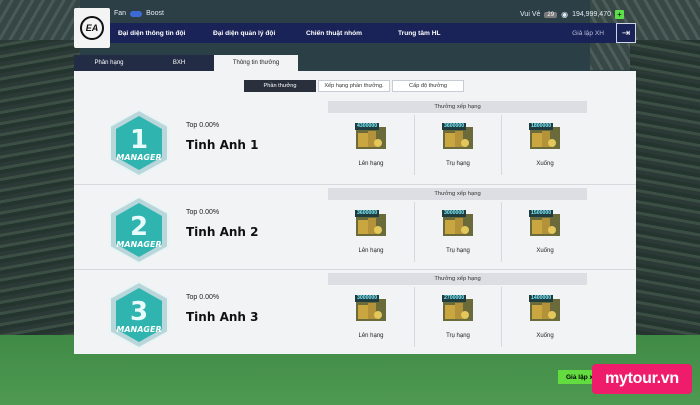 The width and height of the screenshot is (700, 405). I want to click on mytour-watermark: mytour.vn, so click(642, 379).